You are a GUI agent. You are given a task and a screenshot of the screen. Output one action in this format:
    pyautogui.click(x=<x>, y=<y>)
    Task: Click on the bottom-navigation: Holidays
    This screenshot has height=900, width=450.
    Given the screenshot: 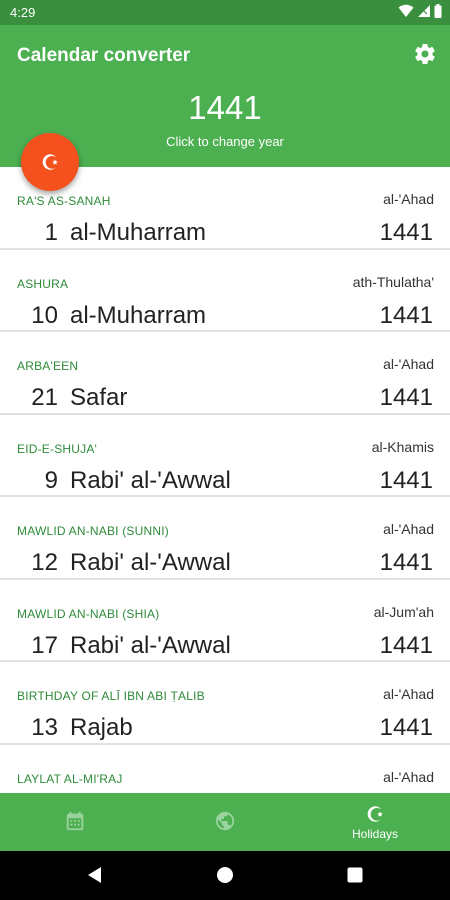 What is the action you would take?
    pyautogui.click(x=225, y=822)
    